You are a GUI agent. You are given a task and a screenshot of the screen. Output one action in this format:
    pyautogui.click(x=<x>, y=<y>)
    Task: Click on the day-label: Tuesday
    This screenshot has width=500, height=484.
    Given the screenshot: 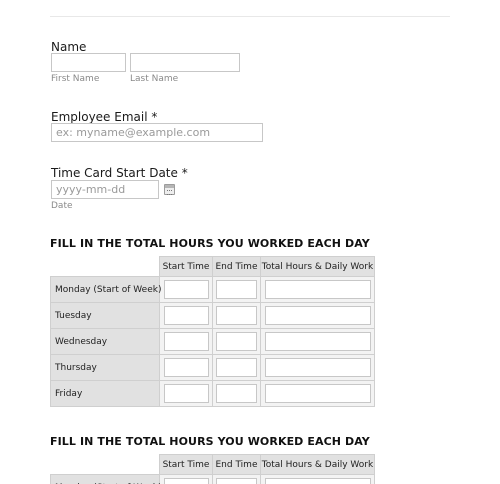 What is the action you would take?
    pyautogui.click(x=105, y=315)
    